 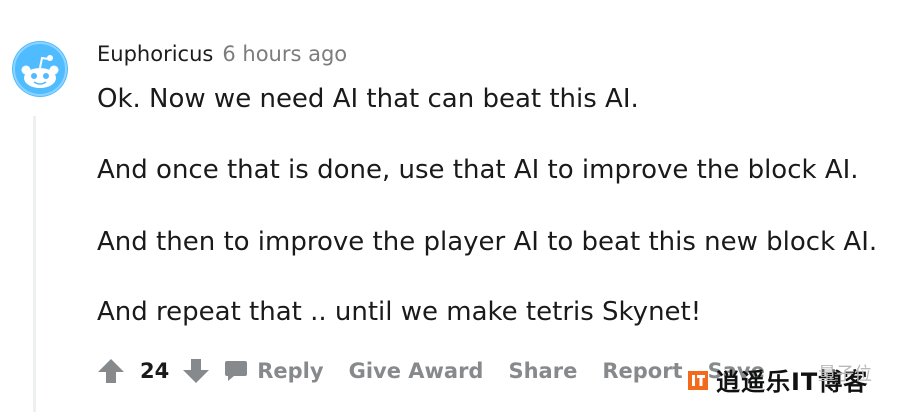 I want to click on report-button: Report, so click(x=642, y=371).